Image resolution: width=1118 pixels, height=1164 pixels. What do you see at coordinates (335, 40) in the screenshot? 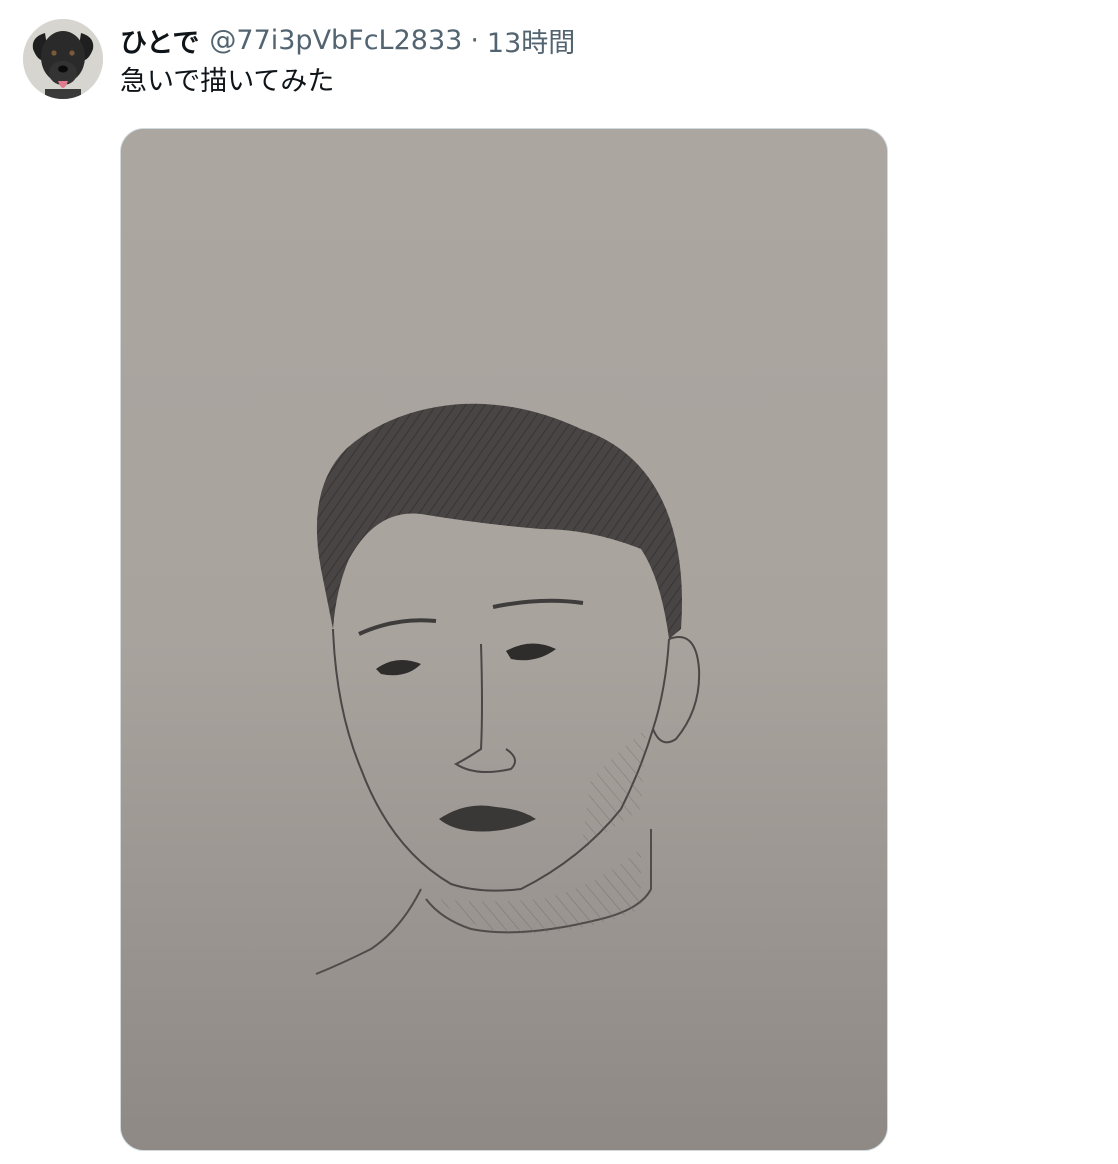
I see `user-handle: @77i3pVbFcL2833` at bounding box center [335, 40].